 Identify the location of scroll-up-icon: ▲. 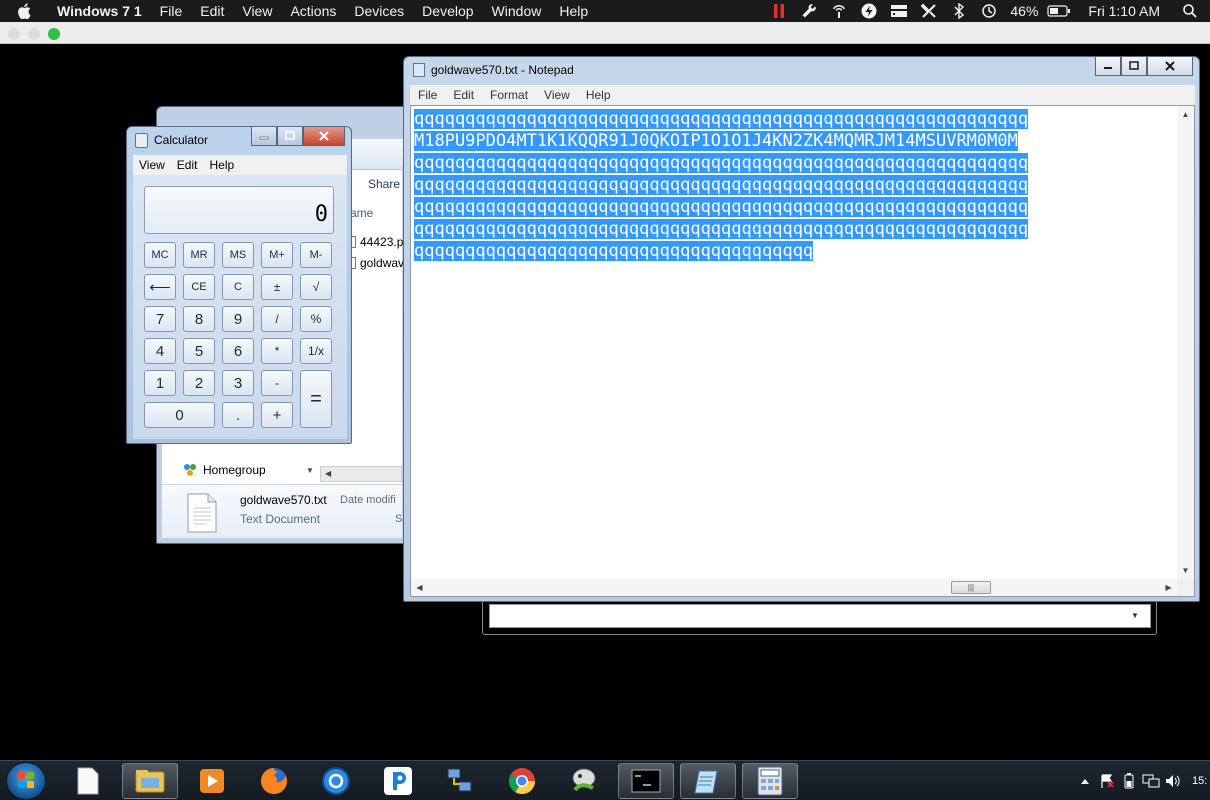
(1185, 114).